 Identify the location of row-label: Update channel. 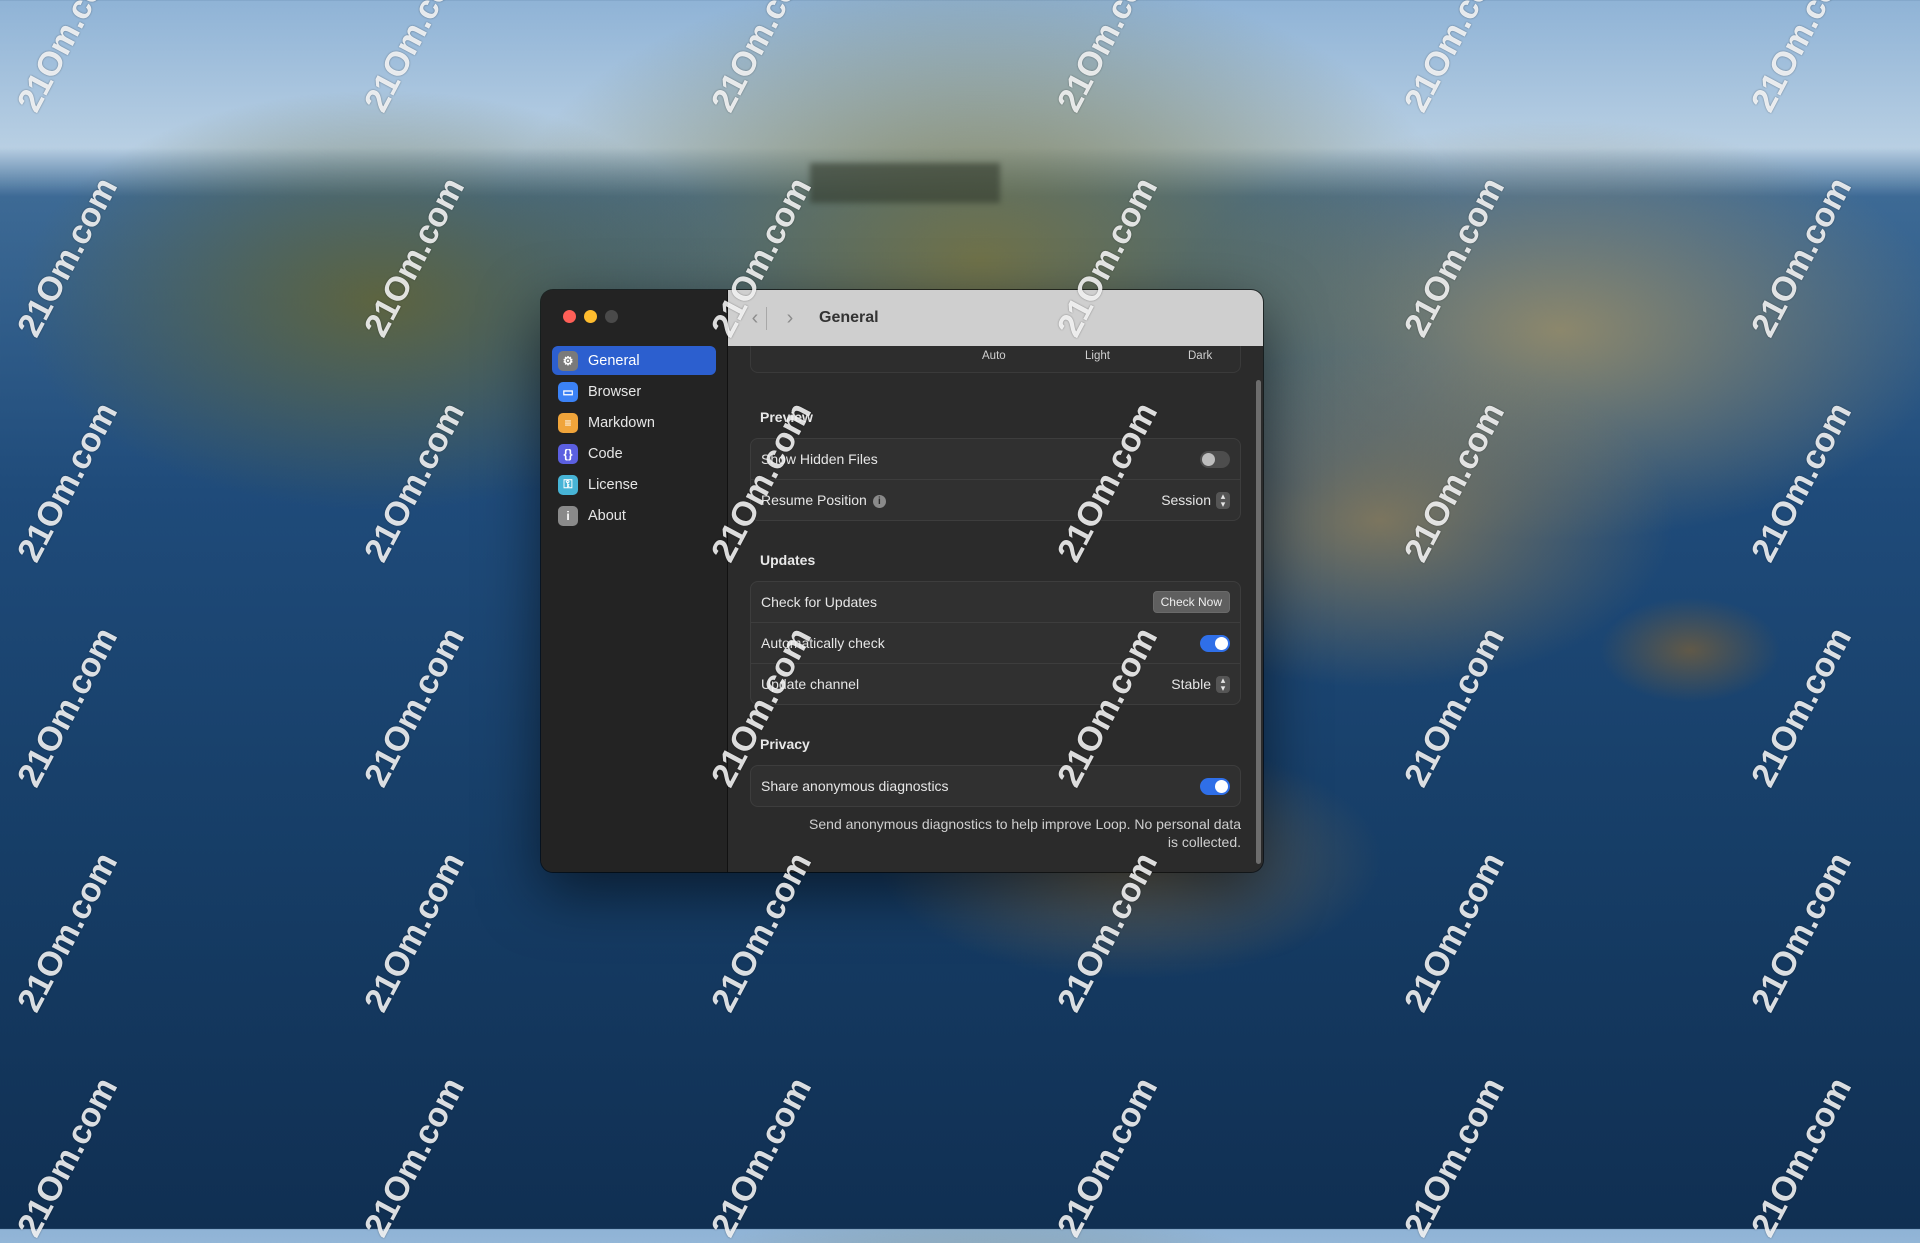
(810, 684).